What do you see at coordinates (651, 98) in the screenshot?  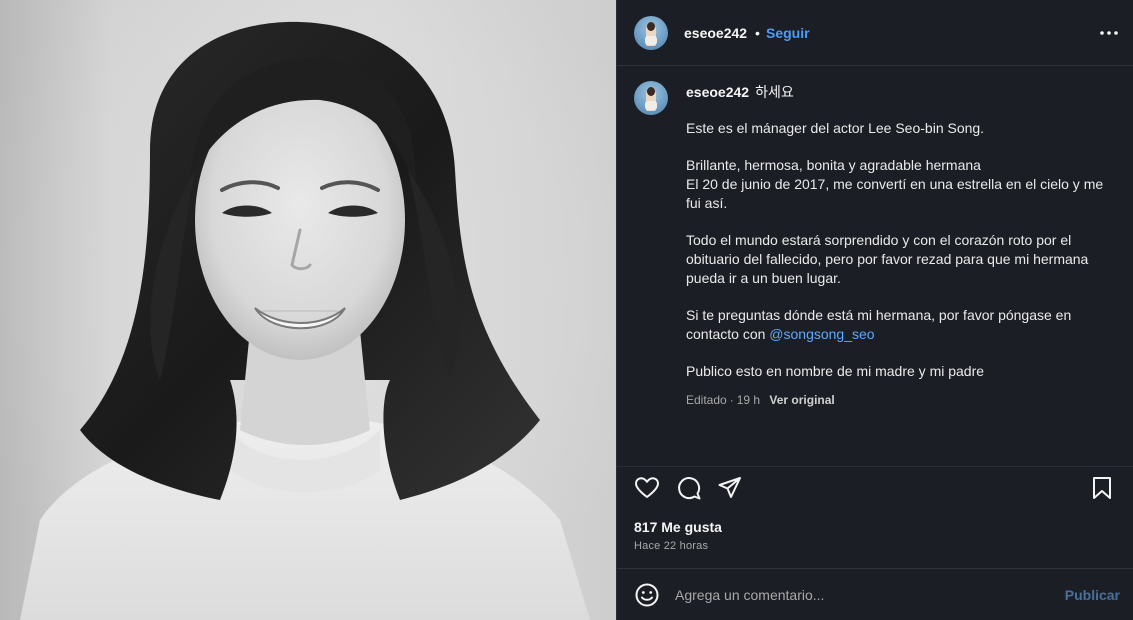 I see `caption-avatar` at bounding box center [651, 98].